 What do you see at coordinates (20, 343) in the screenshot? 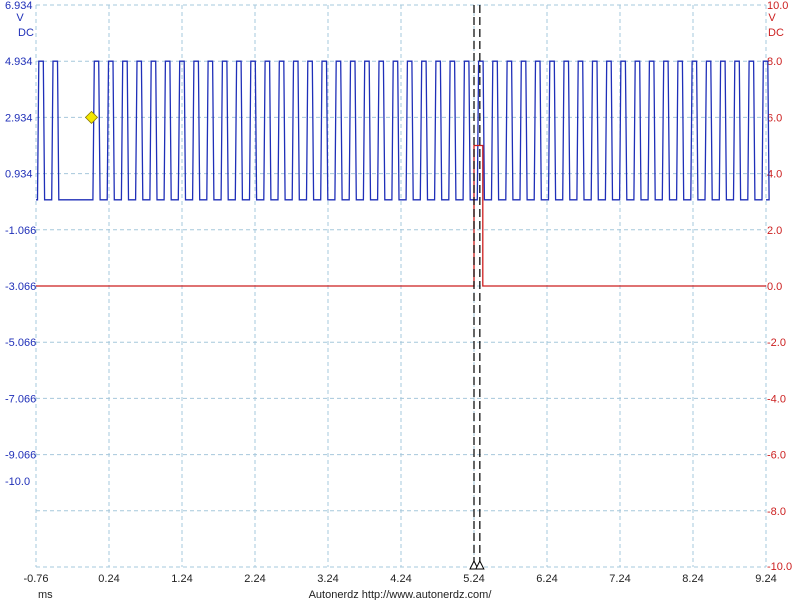
I see `left-tick-label: -5.066` at bounding box center [20, 343].